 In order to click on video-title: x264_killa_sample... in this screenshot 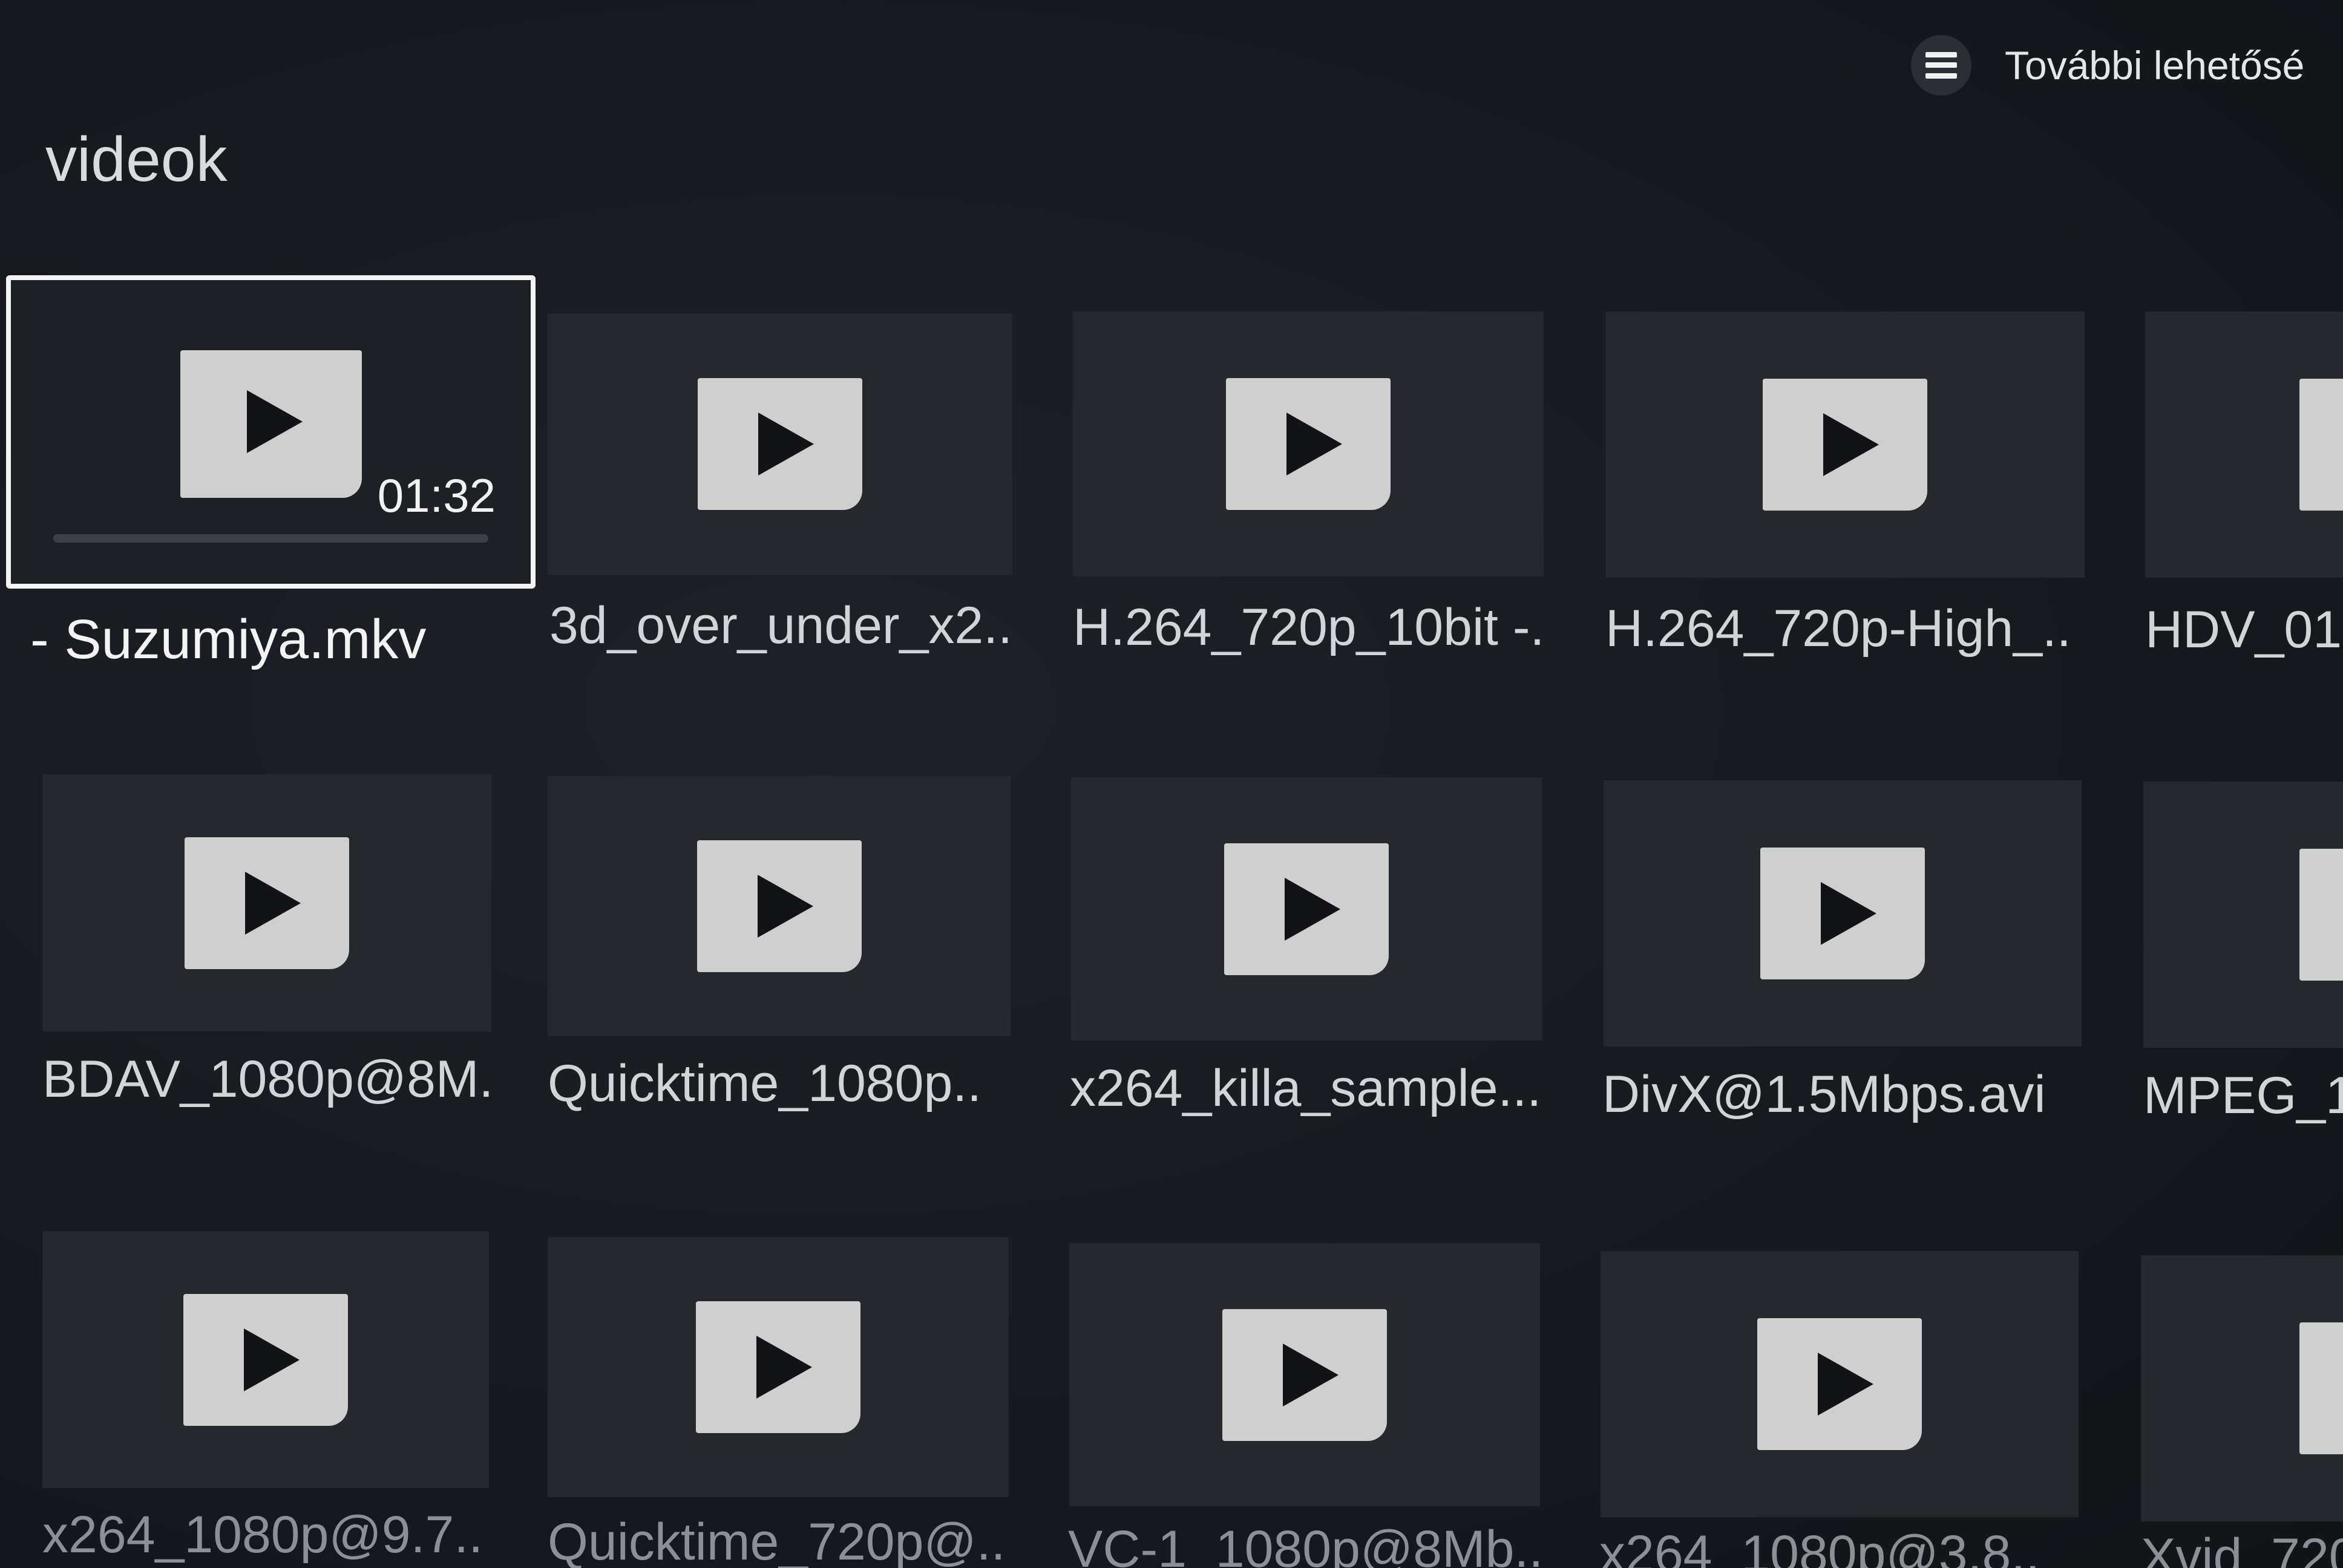, I will do `click(1306, 1088)`.